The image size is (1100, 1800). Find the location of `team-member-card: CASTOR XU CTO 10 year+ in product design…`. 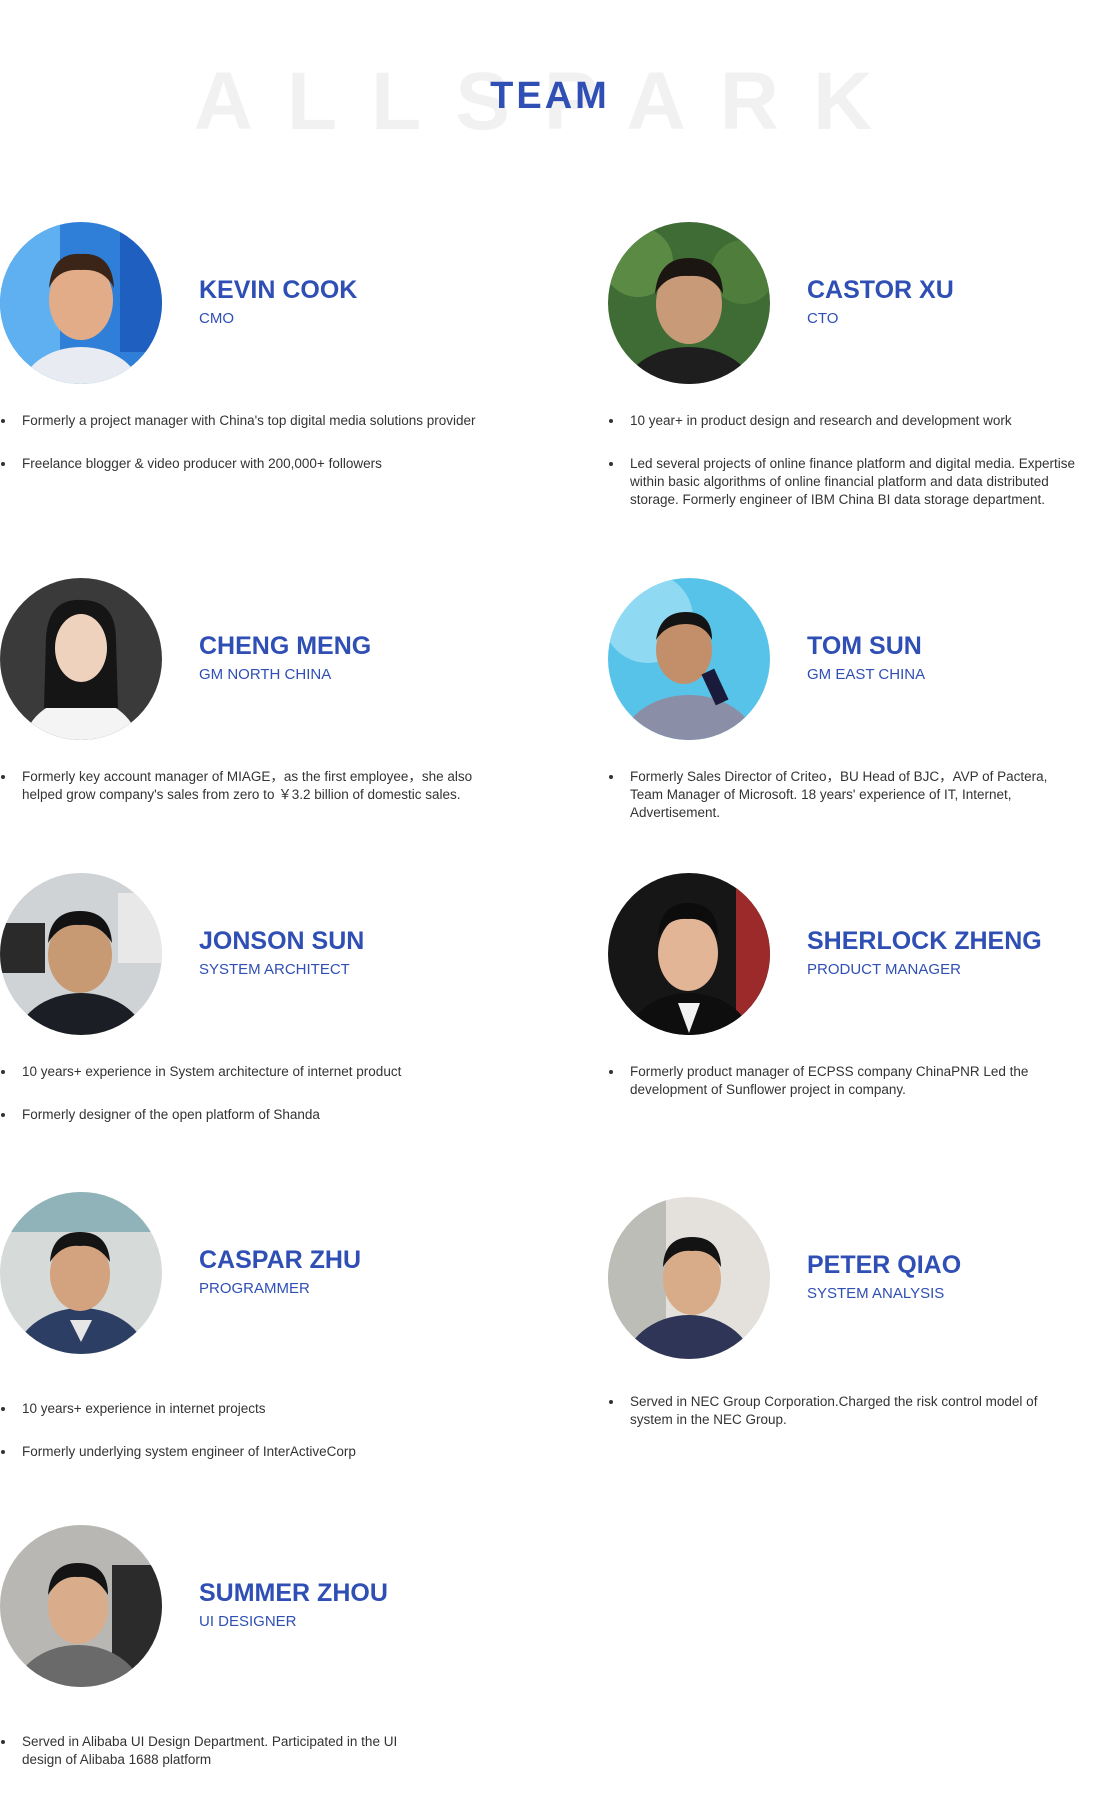

team-member-card: CASTOR XU CTO 10 year+ in product design… is located at coordinates (854, 372).